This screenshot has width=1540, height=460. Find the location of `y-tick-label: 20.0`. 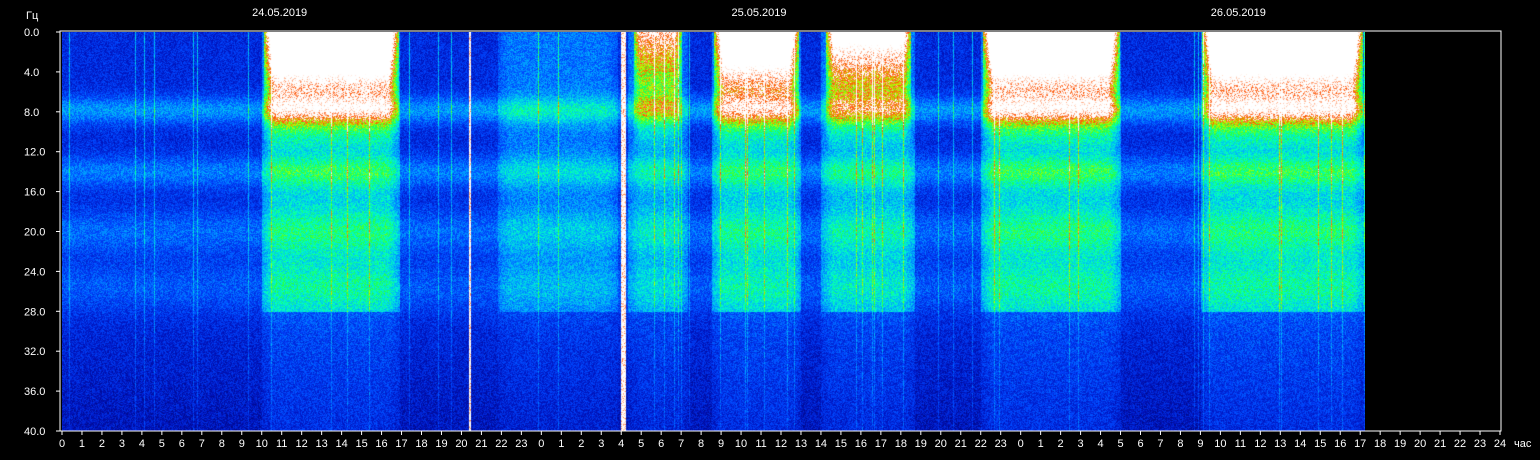

y-tick-label: 20.0 is located at coordinates (34, 233).